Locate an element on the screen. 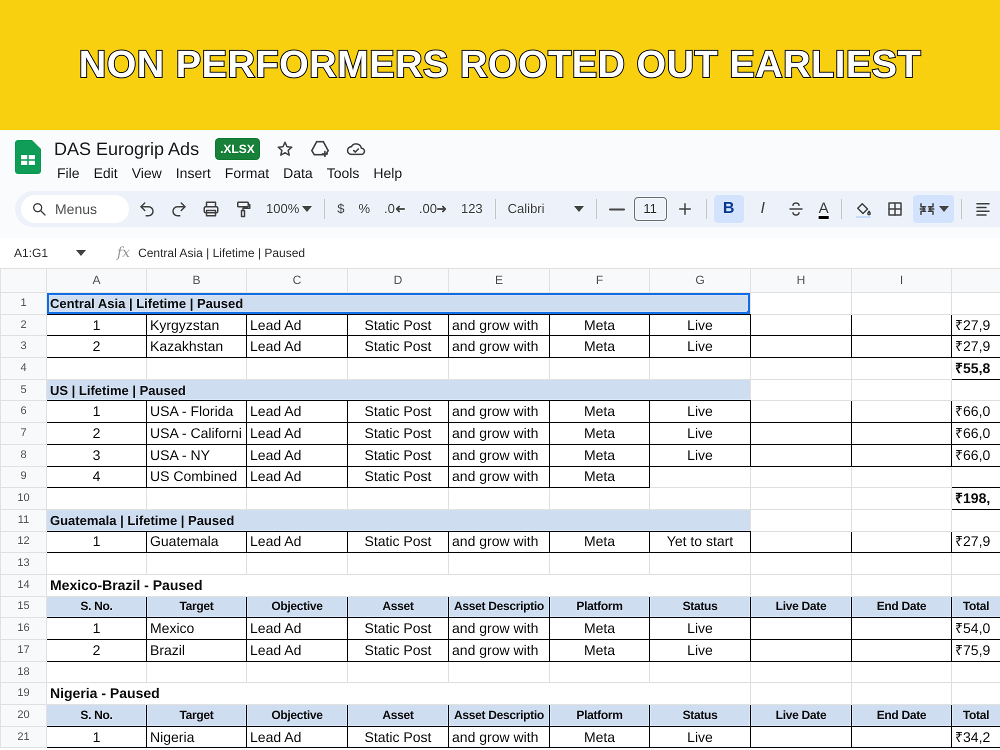 This screenshot has width=1000, height=750. column-header: H is located at coordinates (801, 280).